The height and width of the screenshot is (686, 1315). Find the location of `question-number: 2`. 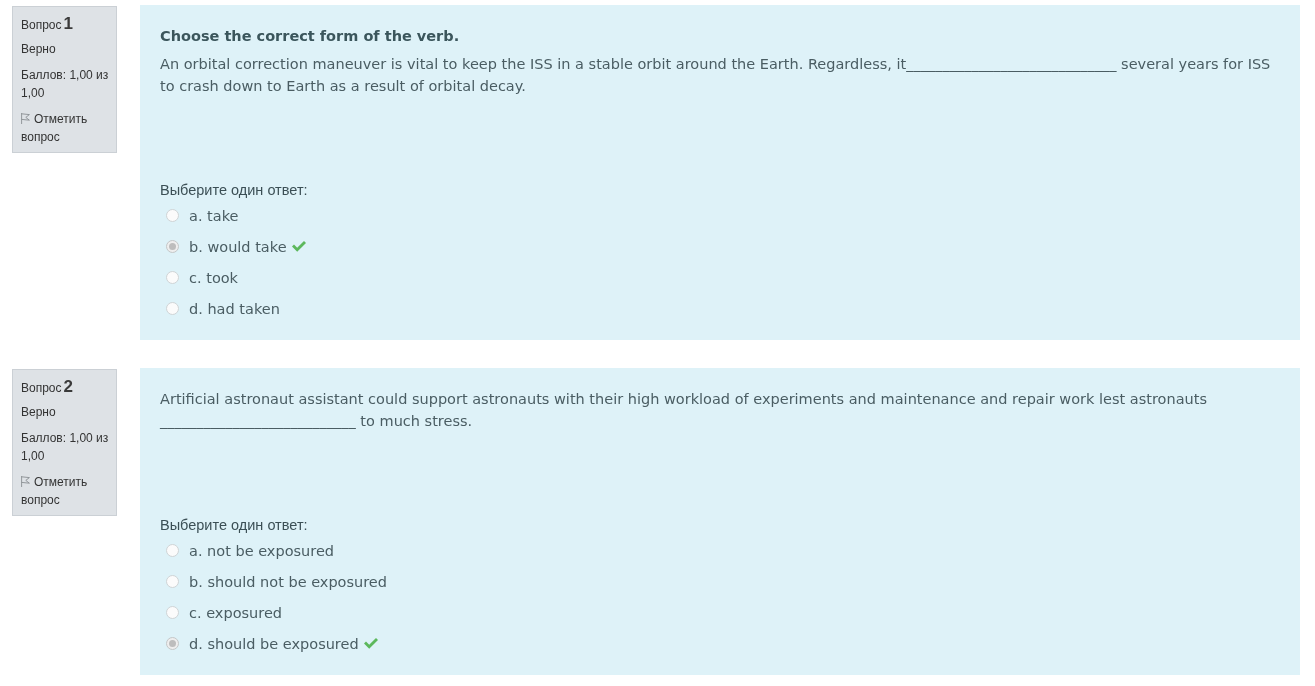

question-number: 2 is located at coordinates (68, 387).